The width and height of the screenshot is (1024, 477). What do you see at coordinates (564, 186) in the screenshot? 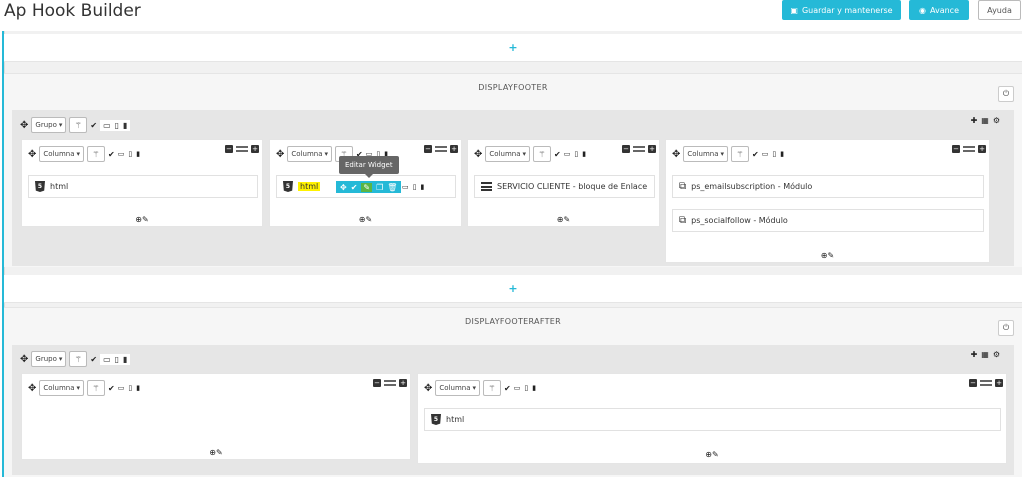
I see `widget-links-block: SERVICIO CLIENTE - bloque de Enlace` at bounding box center [564, 186].